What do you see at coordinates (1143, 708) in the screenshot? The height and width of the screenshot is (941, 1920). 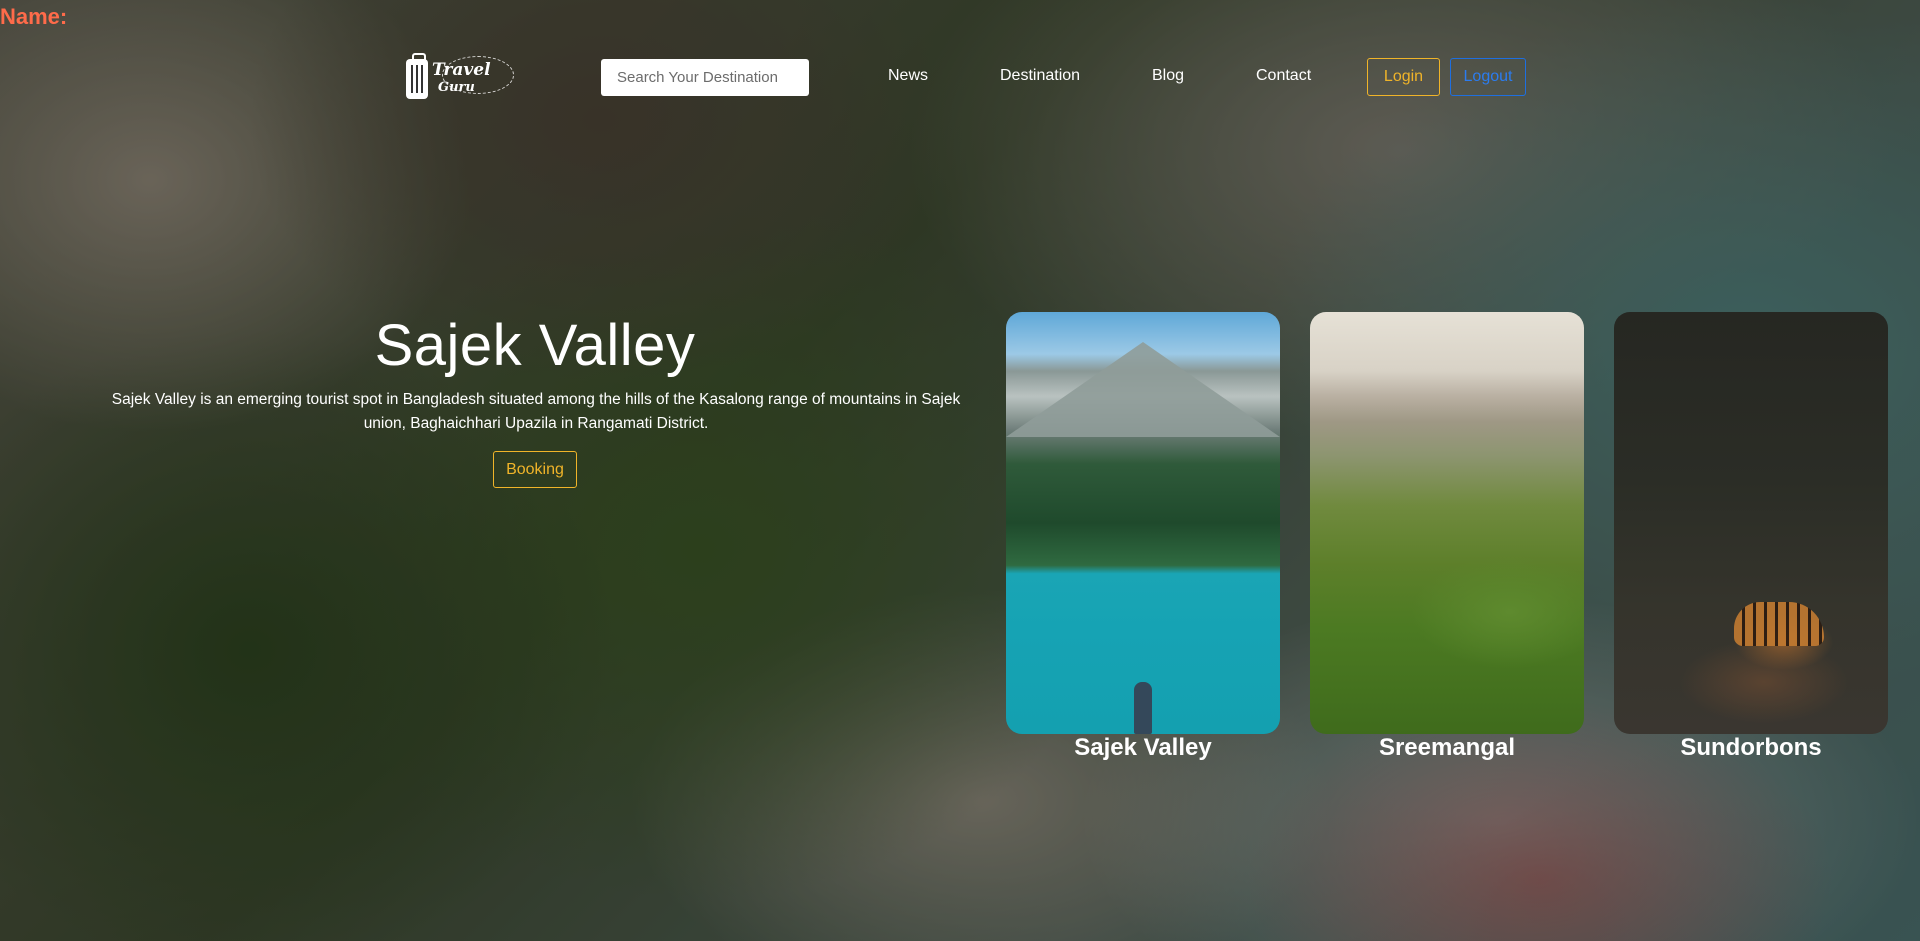 I see `person-shape` at bounding box center [1143, 708].